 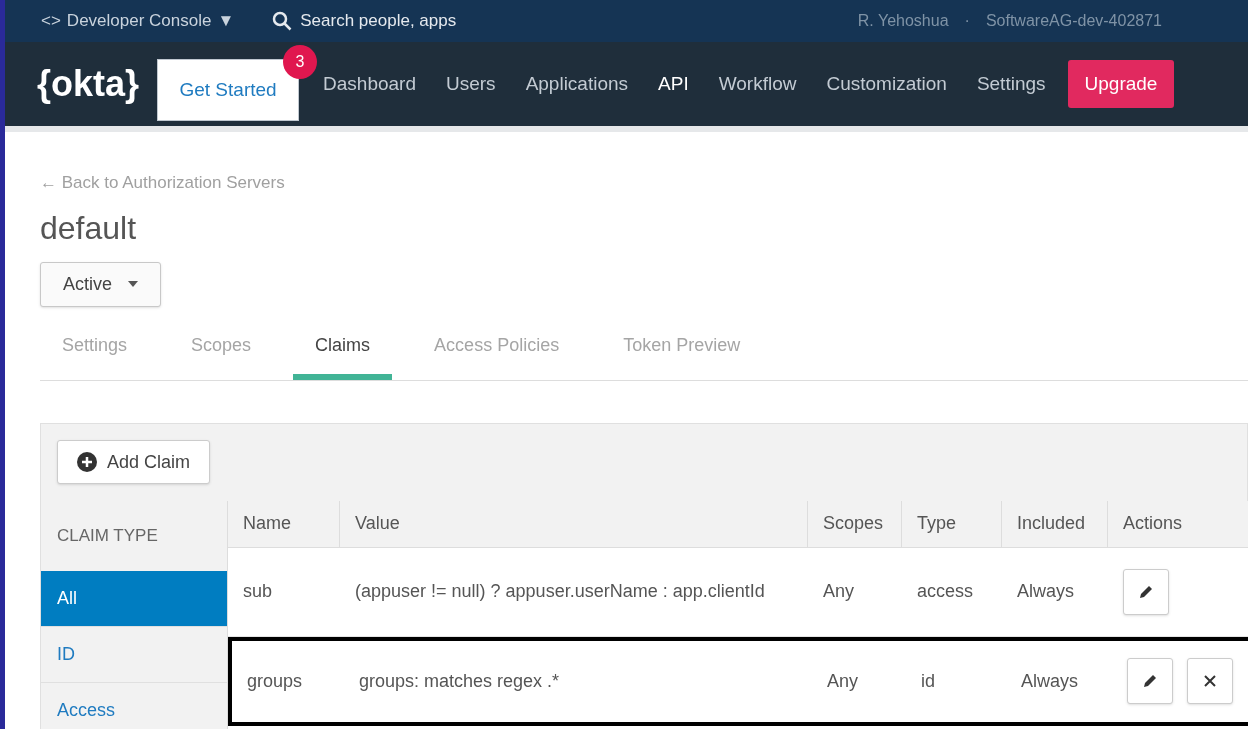 I want to click on column-header: Type, so click(x=952, y=523).